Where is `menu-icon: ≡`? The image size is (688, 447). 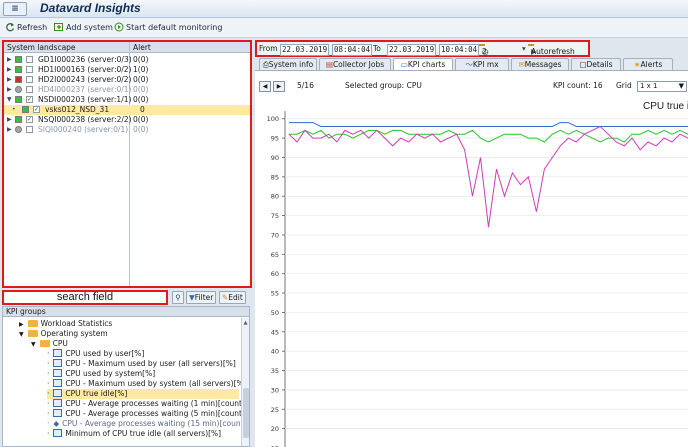 menu-icon: ≡ is located at coordinates (15, 9).